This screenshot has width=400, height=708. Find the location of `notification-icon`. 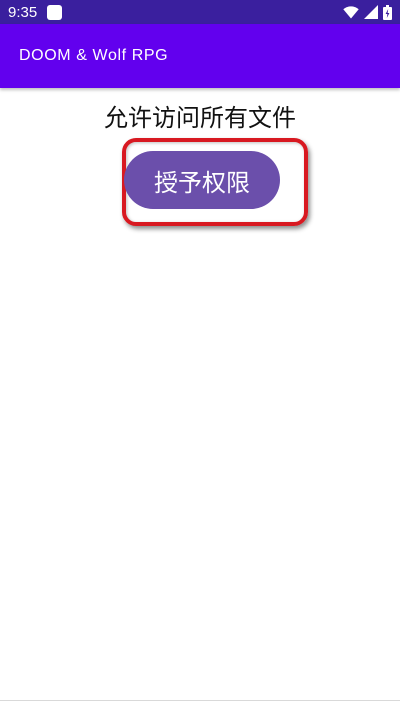

notification-icon is located at coordinates (55, 12).